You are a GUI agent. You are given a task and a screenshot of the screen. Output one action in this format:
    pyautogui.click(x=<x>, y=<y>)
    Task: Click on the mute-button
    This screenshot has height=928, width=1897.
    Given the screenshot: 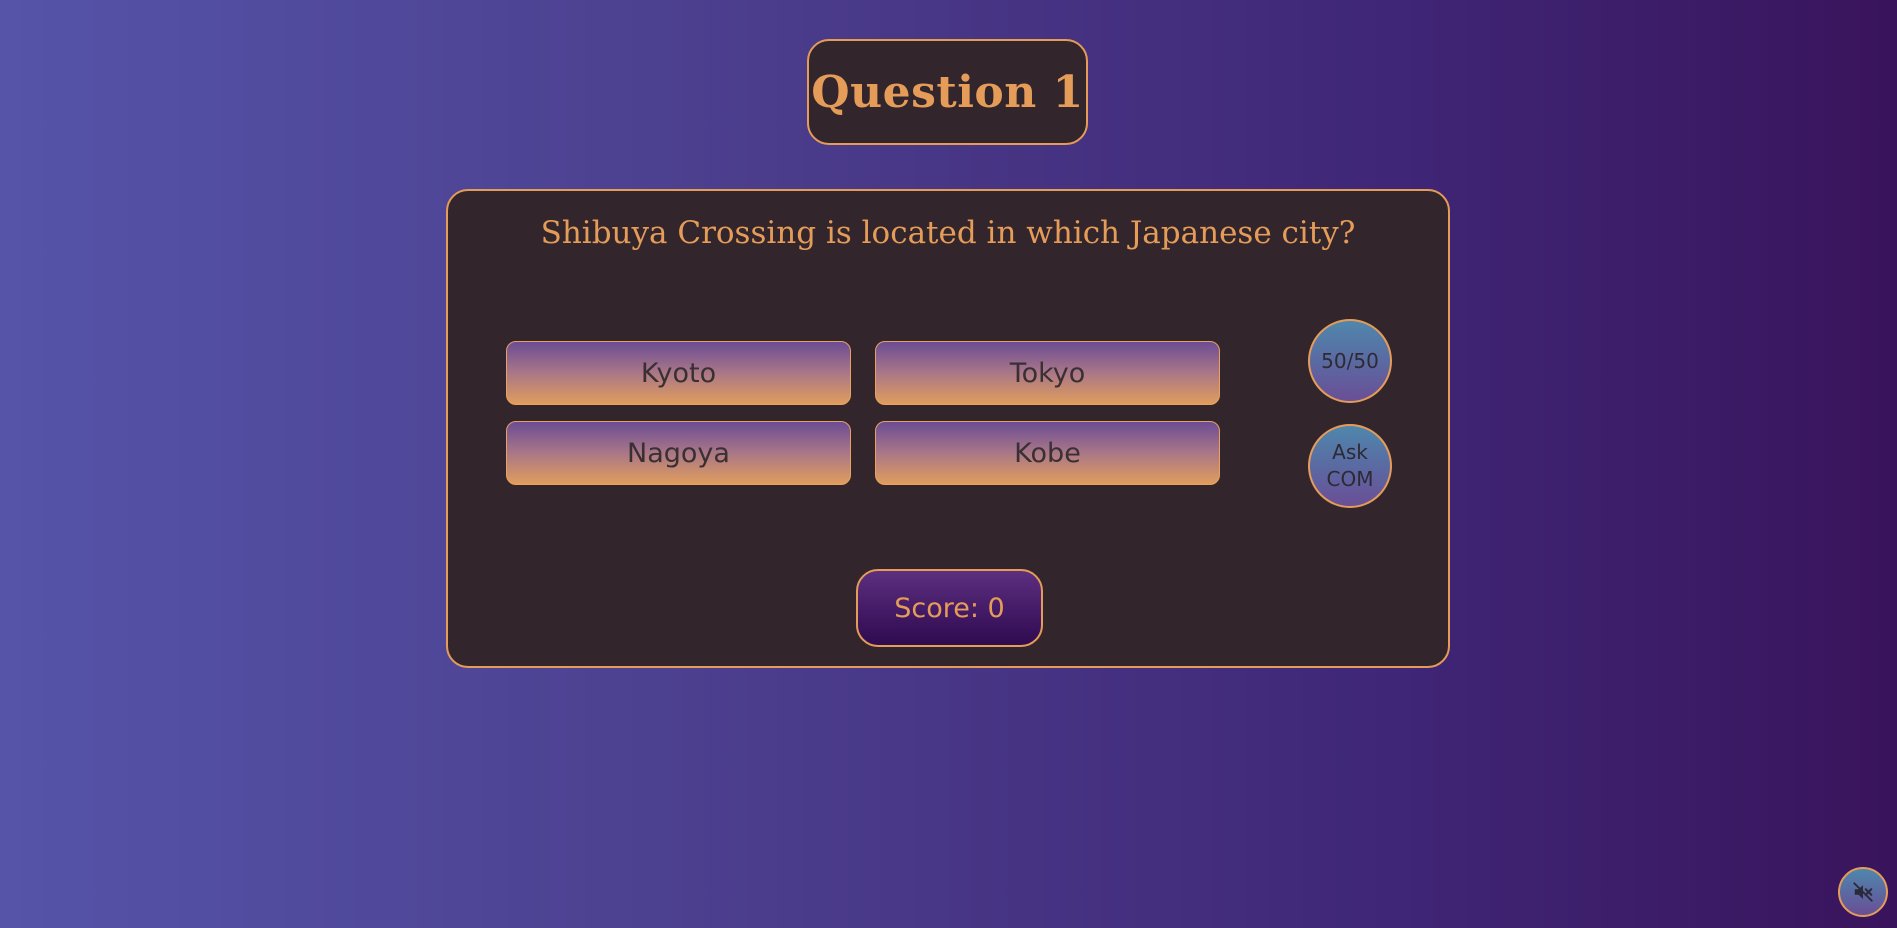 What is the action you would take?
    pyautogui.click(x=1863, y=892)
    